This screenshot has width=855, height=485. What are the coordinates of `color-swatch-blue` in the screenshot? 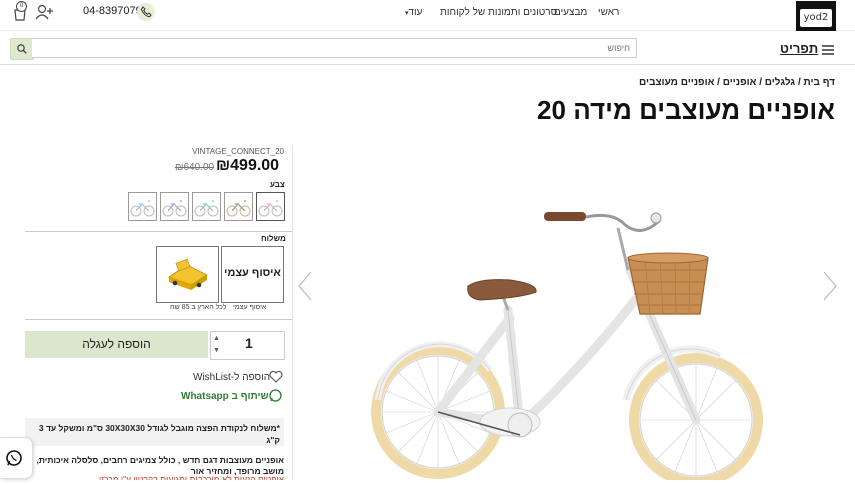 It's located at (142, 206).